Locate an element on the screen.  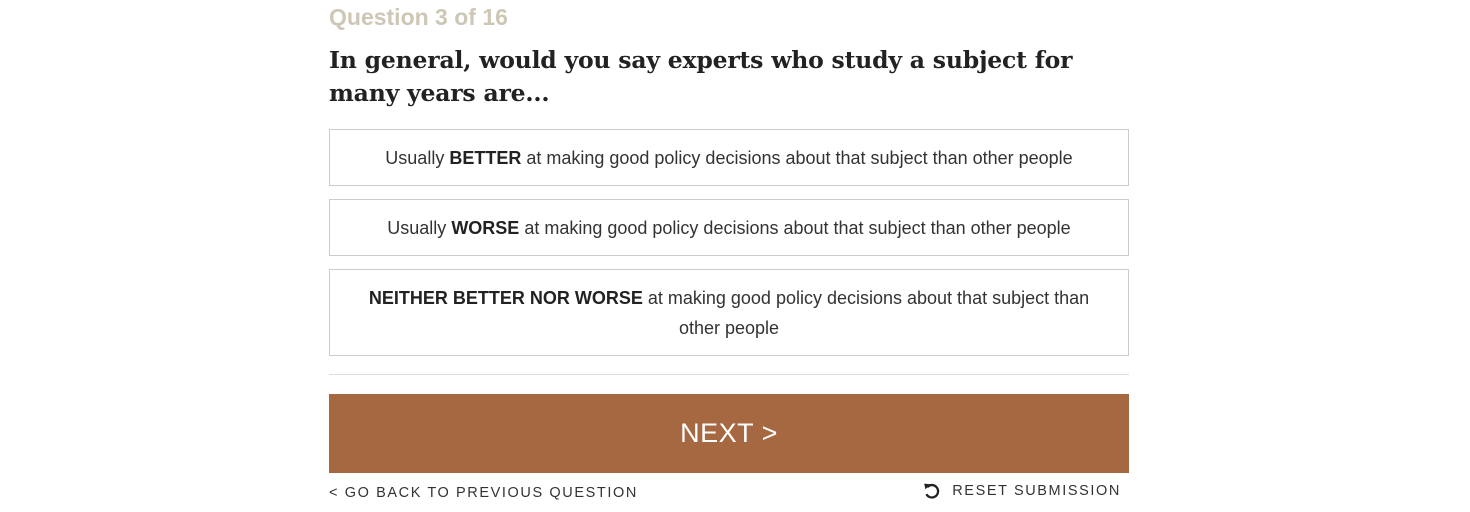
question-counter: Question 3 of 16 is located at coordinates (418, 17).